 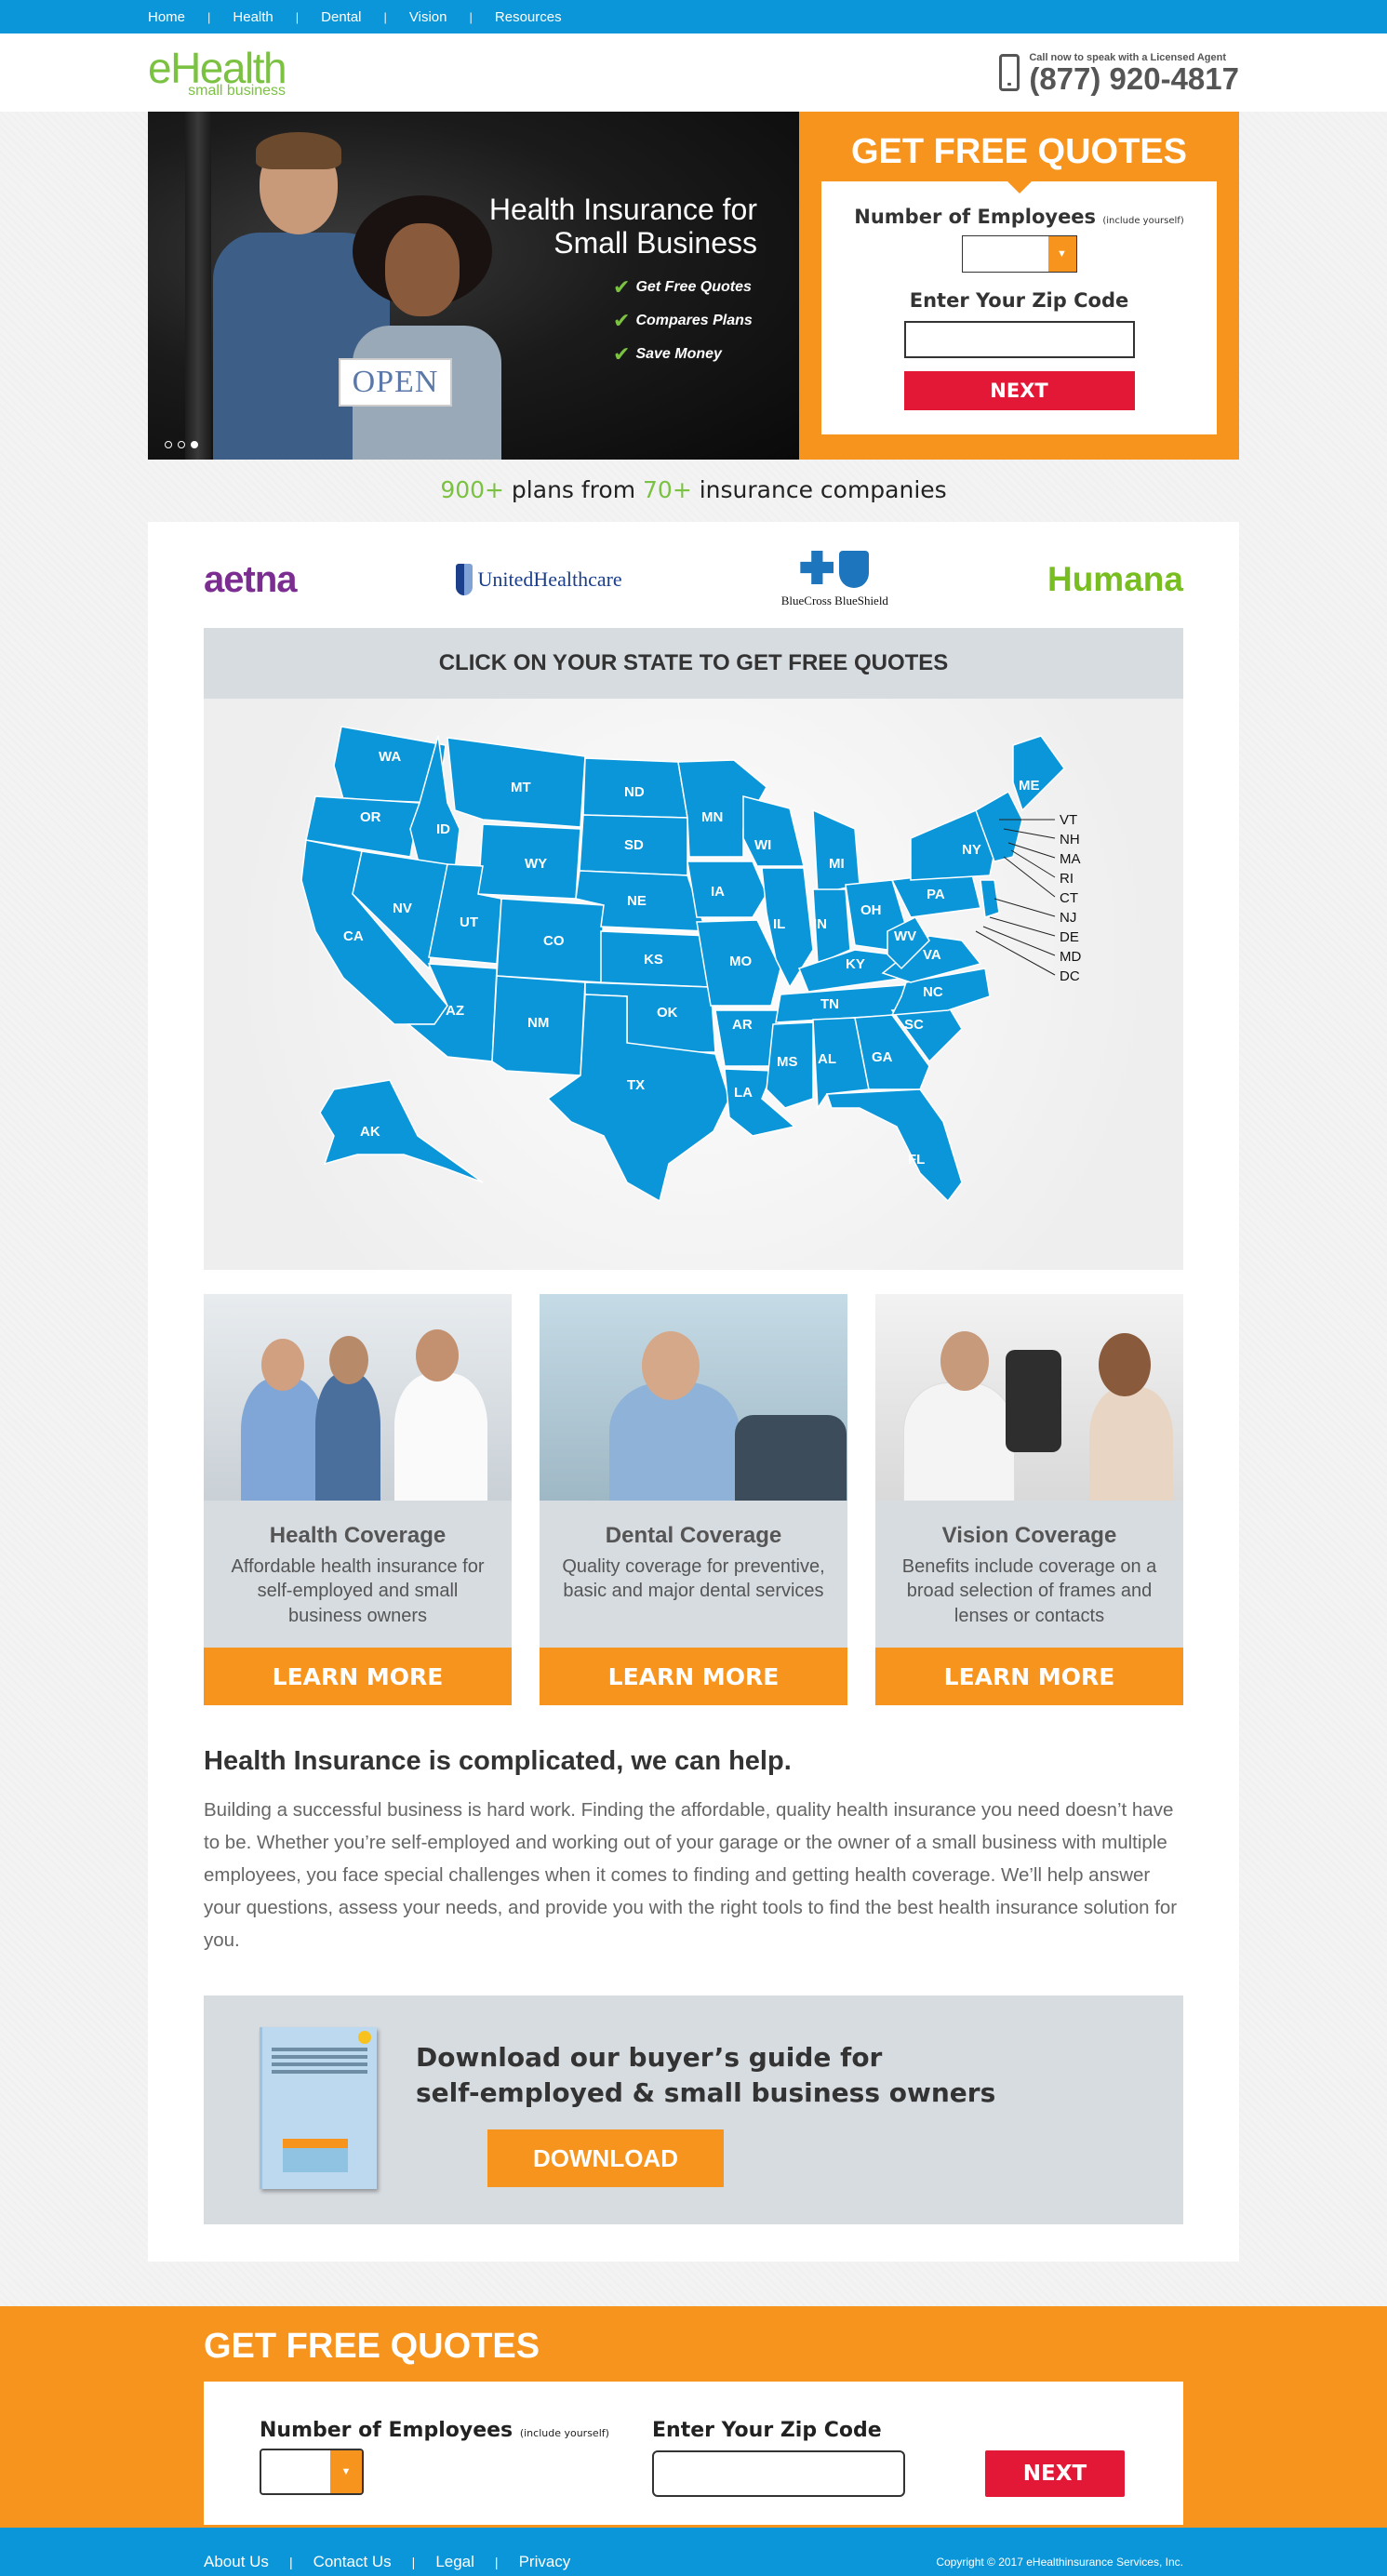 What do you see at coordinates (469, 922) in the screenshot?
I see `state-label: UT` at bounding box center [469, 922].